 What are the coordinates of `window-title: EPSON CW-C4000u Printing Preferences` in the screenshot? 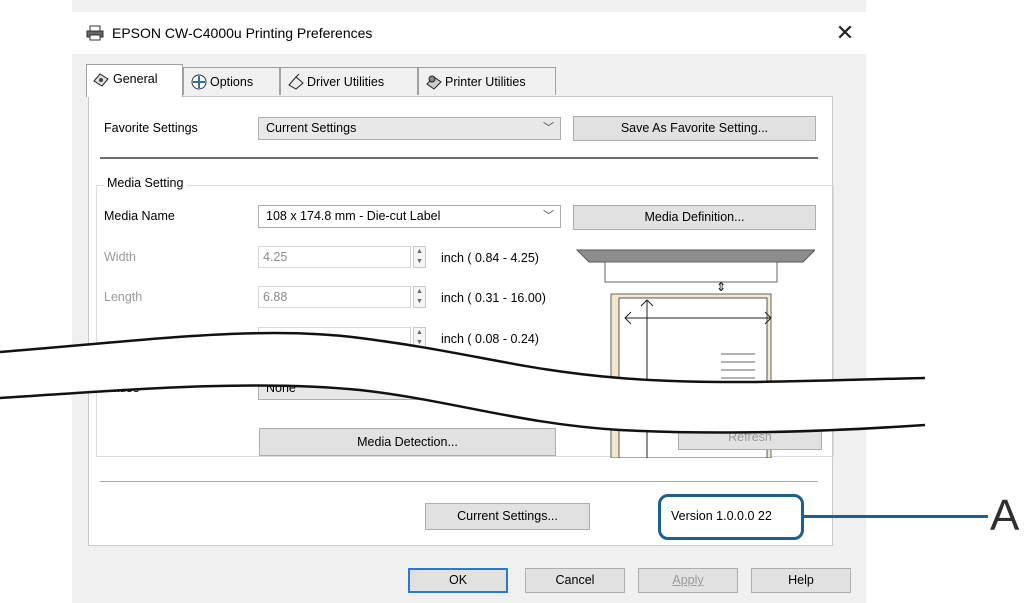 It's located at (242, 33).